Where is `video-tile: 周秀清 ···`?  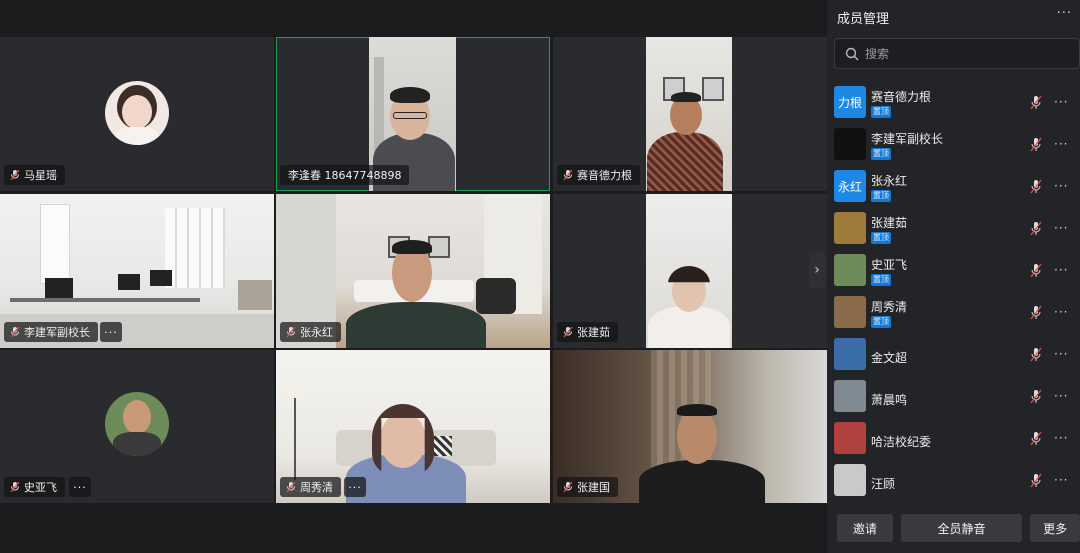 video-tile: 周秀清 ··· is located at coordinates (413, 426).